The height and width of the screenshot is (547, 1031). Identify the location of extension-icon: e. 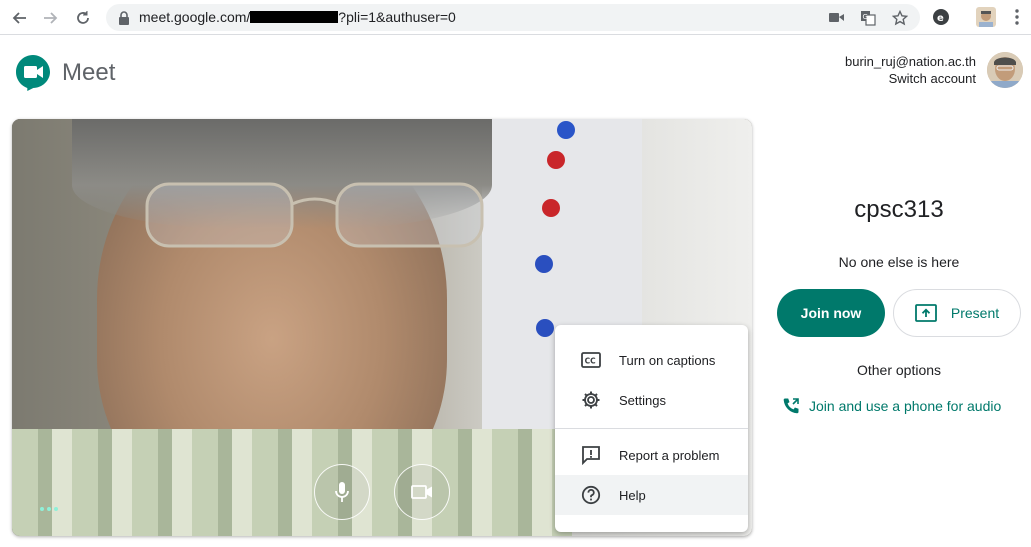
(941, 17).